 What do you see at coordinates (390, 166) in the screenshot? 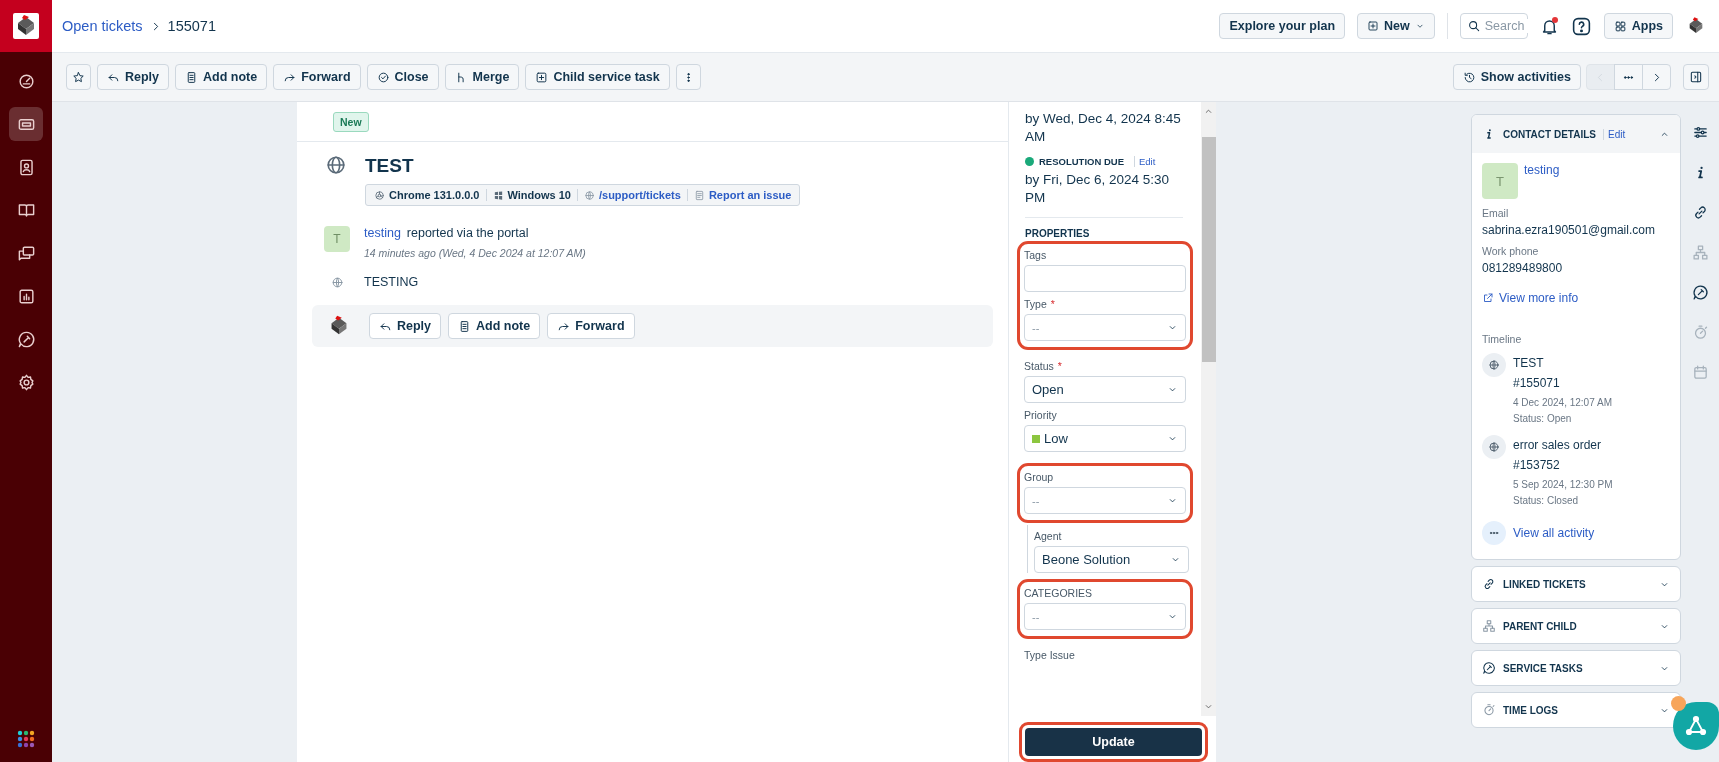
I see `ticket-subject: TEST` at bounding box center [390, 166].